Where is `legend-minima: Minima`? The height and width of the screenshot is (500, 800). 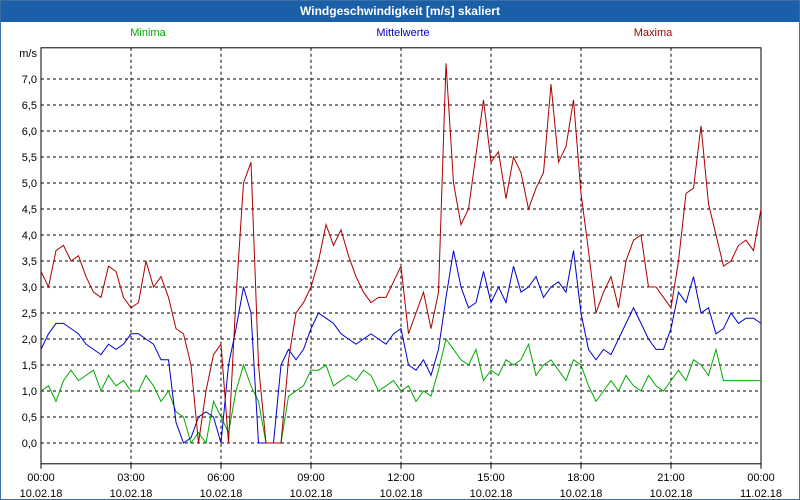
legend-minima: Minima is located at coordinates (148, 33).